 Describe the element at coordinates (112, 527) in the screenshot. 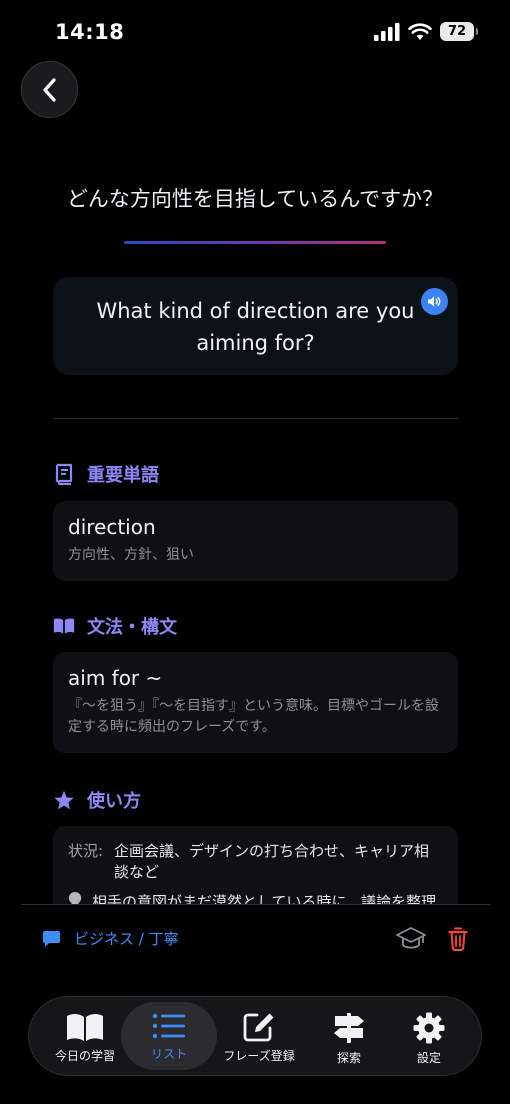

I see `vocab-word: direction` at that location.